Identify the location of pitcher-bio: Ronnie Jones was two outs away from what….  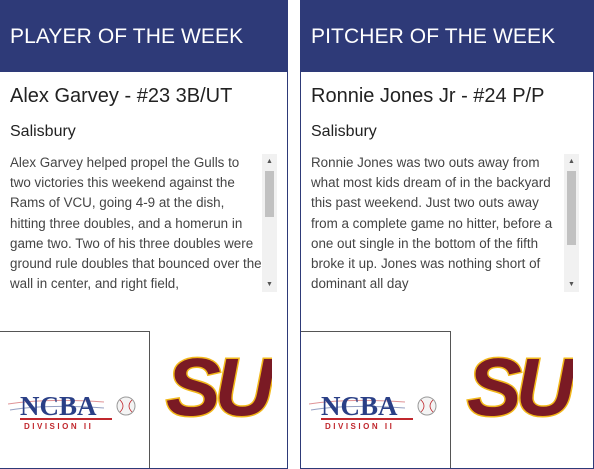
(432, 223).